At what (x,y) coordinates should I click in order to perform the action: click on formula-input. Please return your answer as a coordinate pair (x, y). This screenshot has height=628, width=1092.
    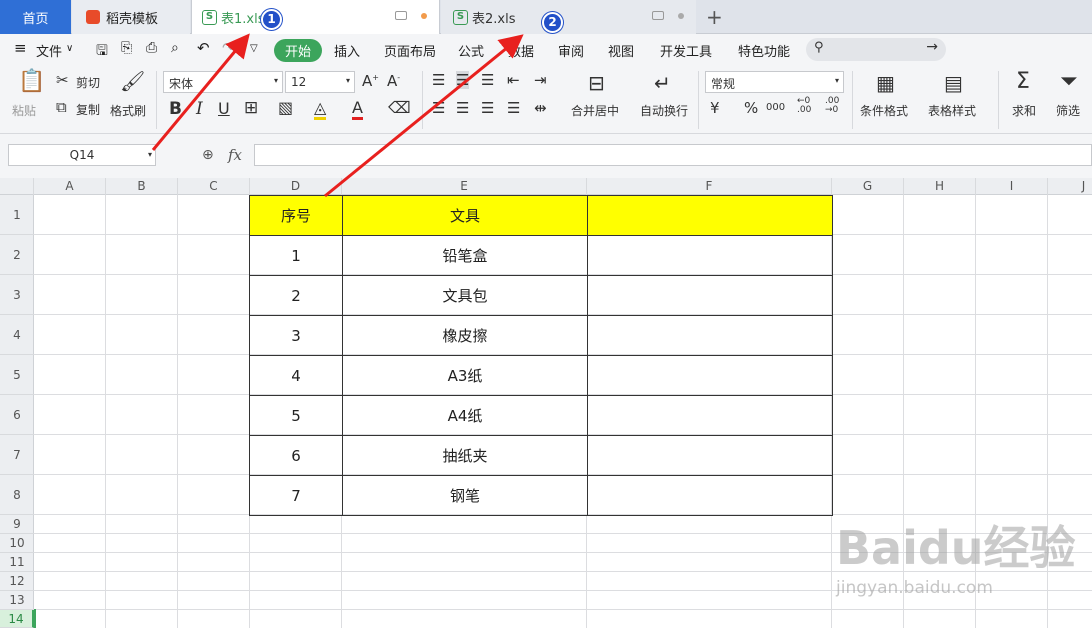
    Looking at the image, I should click on (673, 155).